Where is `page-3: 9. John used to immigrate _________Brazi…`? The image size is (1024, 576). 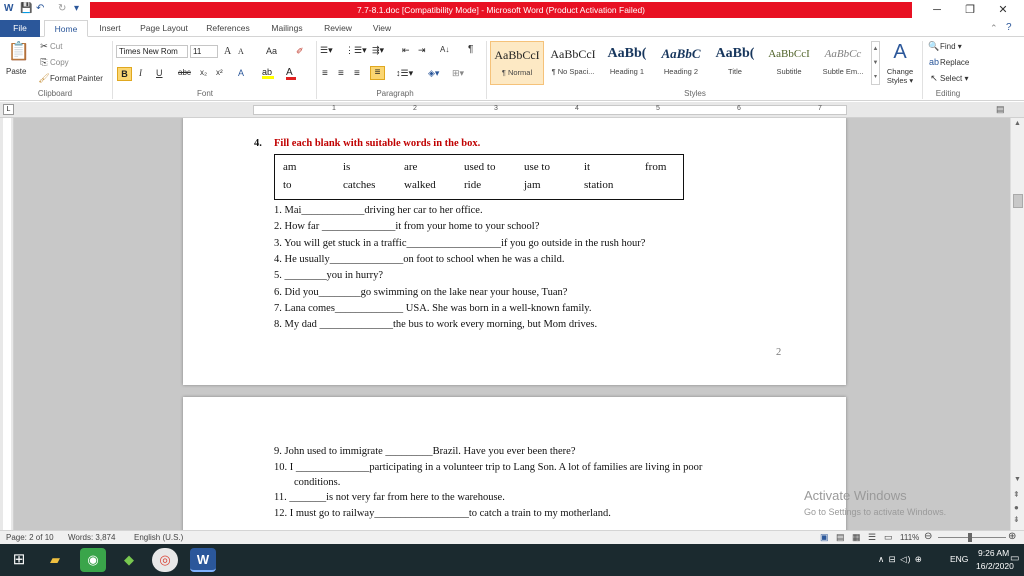 page-3: 9. John used to immigrate _________Brazi… is located at coordinates (514, 463).